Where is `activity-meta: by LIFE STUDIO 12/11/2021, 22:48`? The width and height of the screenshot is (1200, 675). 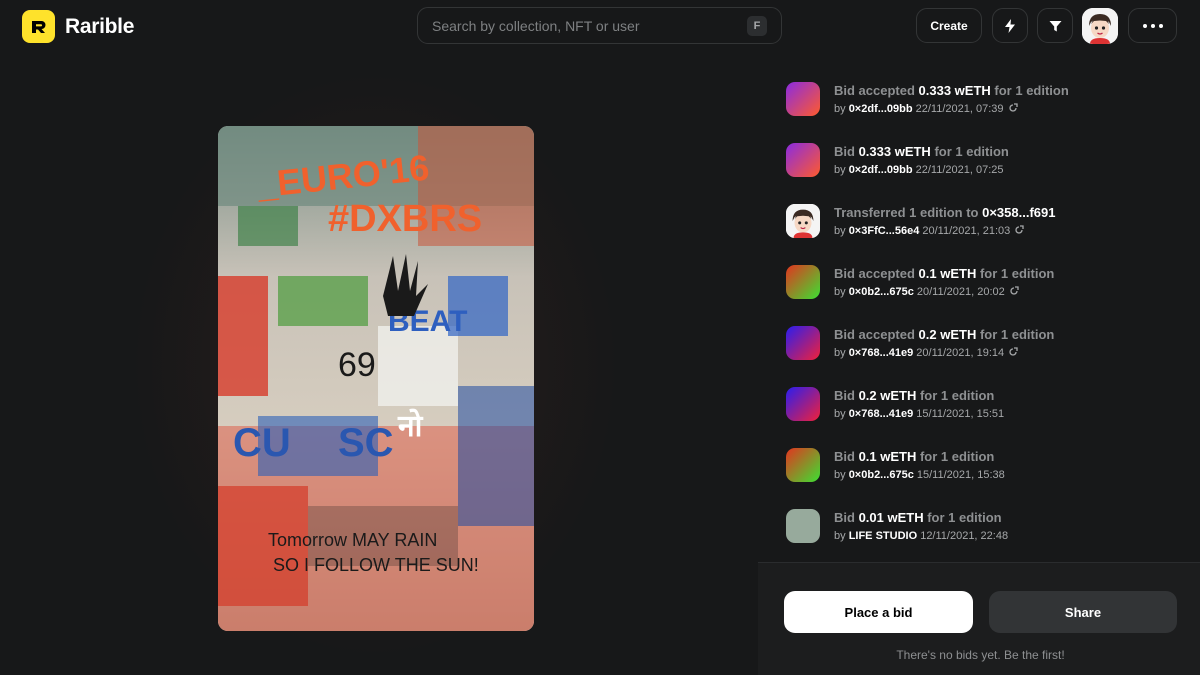
activity-meta: by LIFE STUDIO 12/11/2021, 22:48 is located at coordinates (921, 536).